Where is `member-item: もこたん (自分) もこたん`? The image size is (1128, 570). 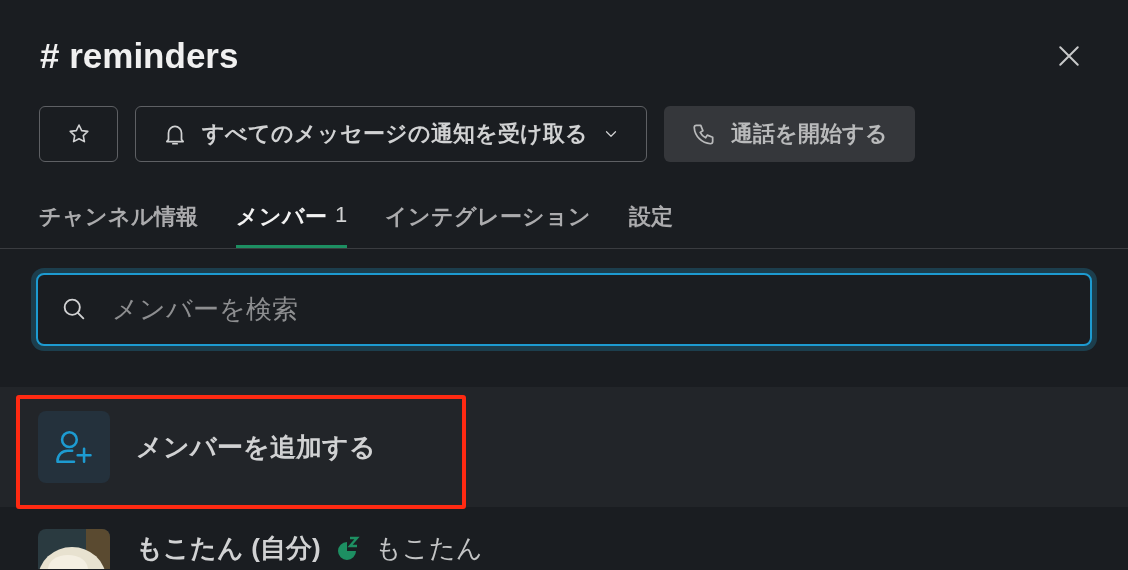 member-item: もこたん (自分) もこたん is located at coordinates (564, 549).